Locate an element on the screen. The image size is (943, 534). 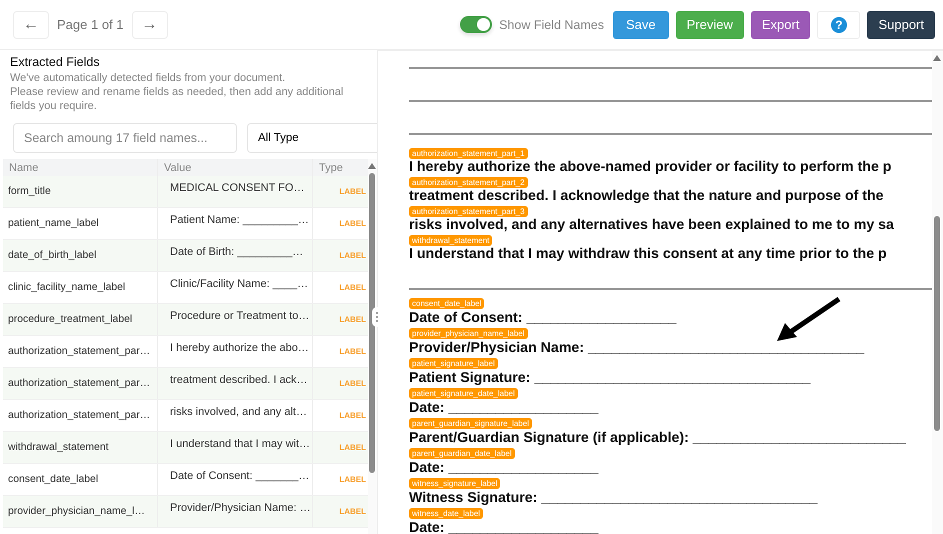
document-text: risks involved, and any alternatives have been explained to me to my sa is located at coordinates (651, 225).